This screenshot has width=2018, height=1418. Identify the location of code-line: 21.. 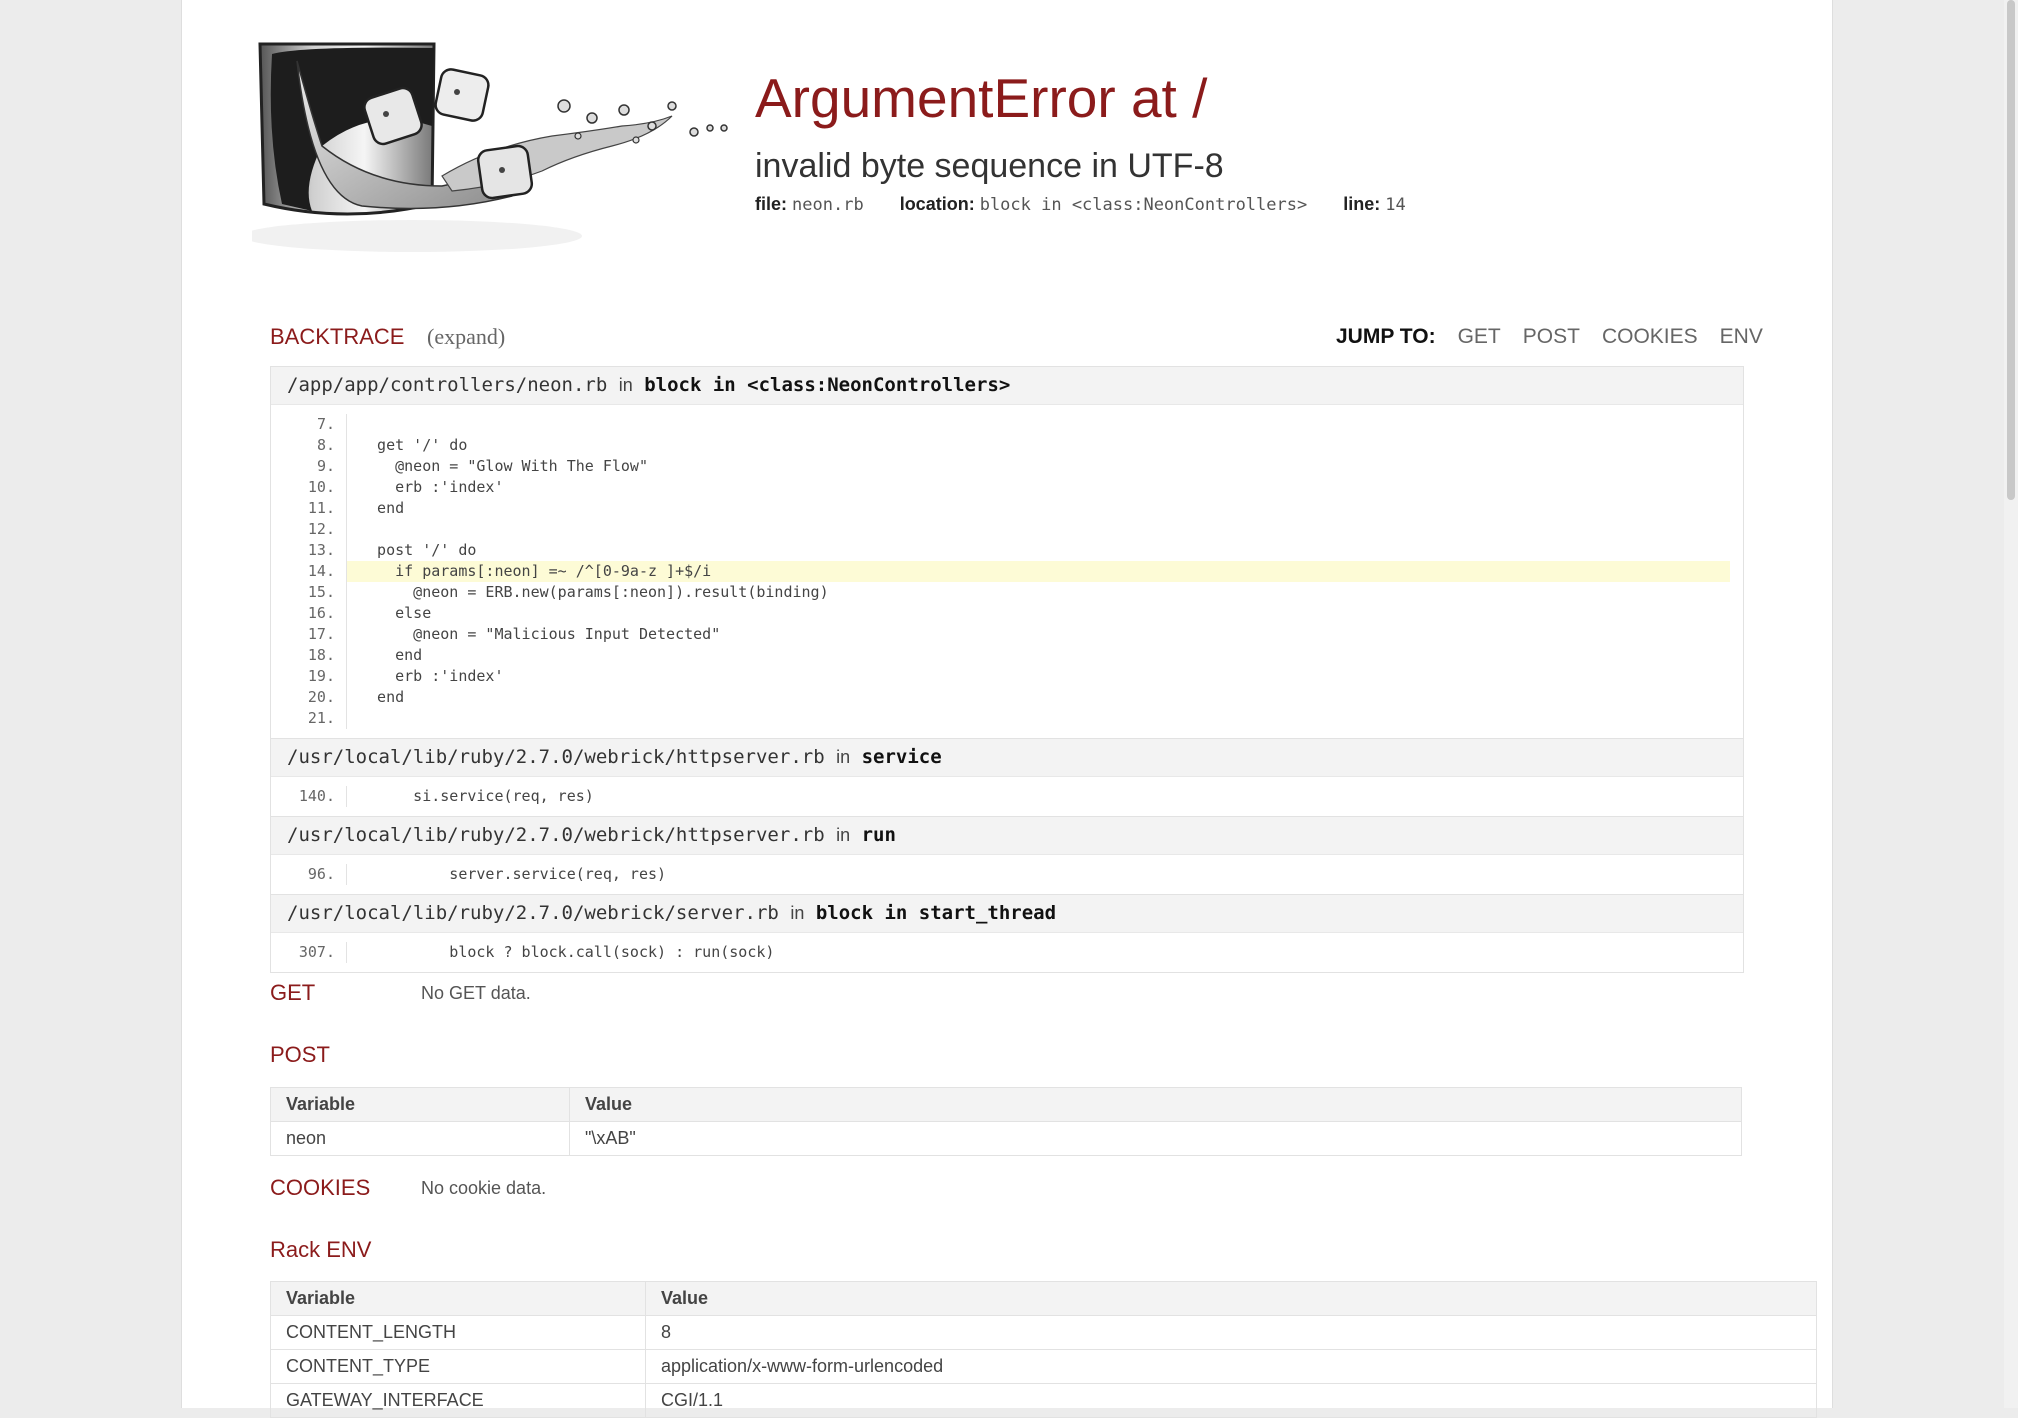
(1000, 718).